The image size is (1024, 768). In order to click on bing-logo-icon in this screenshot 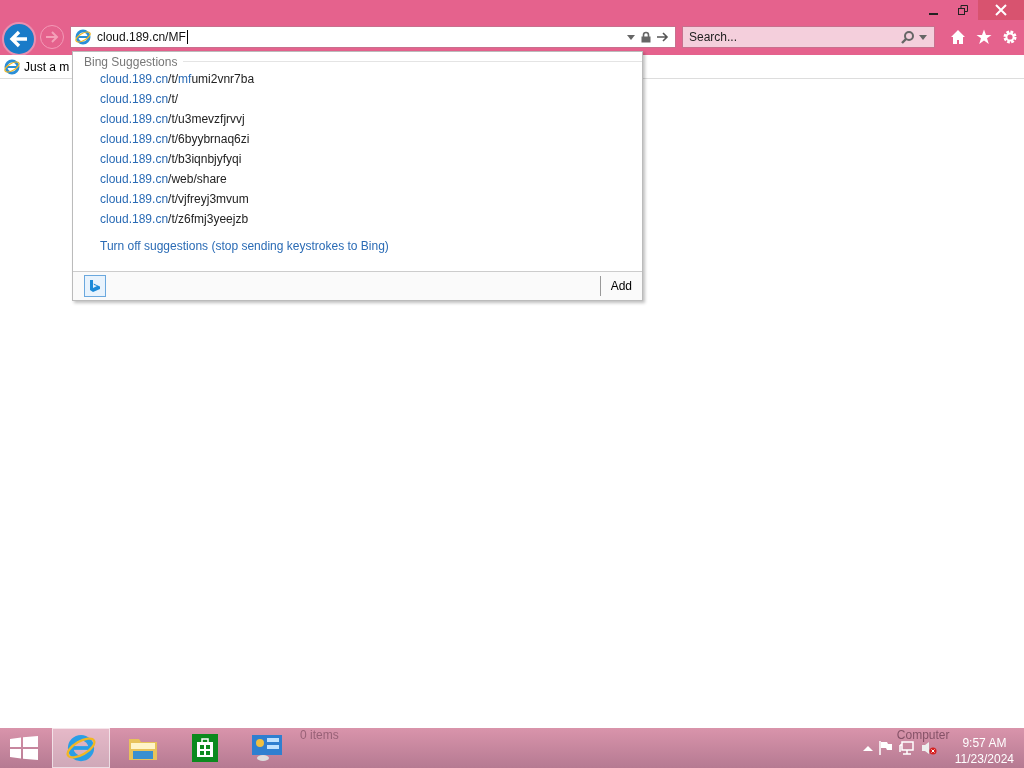, I will do `click(95, 286)`.